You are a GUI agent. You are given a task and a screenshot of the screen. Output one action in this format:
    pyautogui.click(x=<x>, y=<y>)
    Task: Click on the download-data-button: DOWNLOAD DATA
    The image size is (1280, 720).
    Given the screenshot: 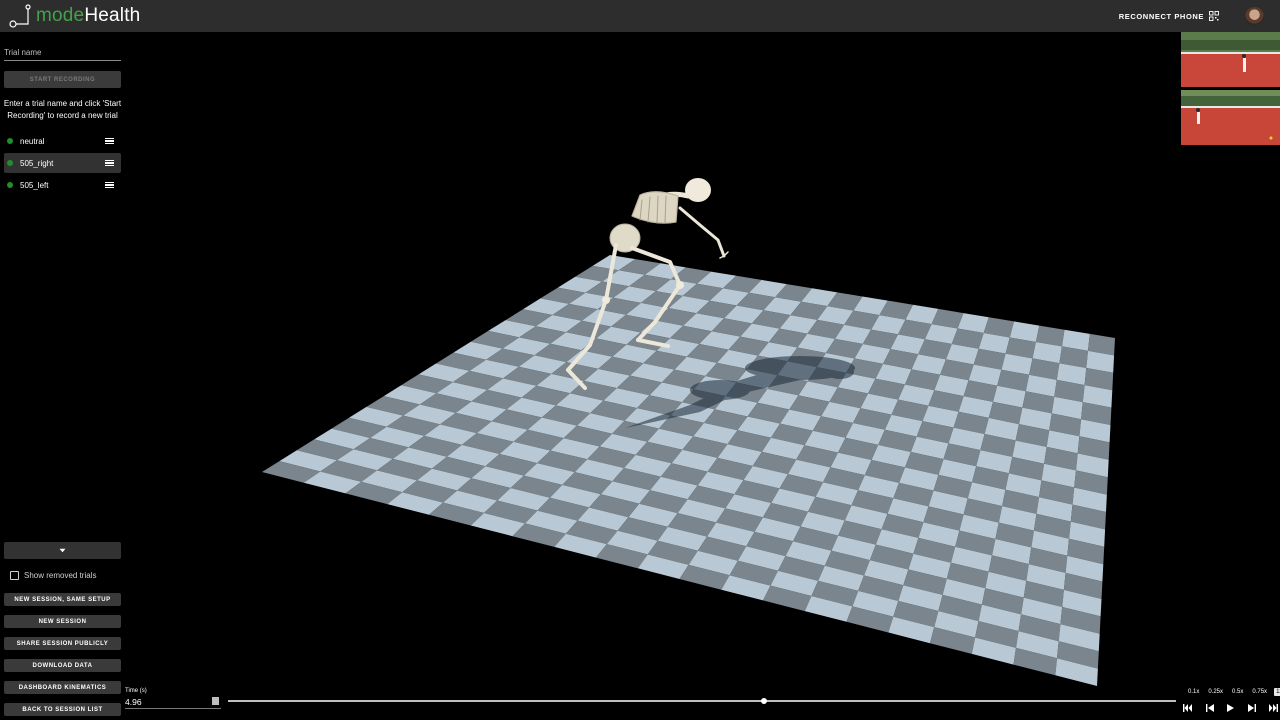 What is the action you would take?
    pyautogui.click(x=62, y=665)
    